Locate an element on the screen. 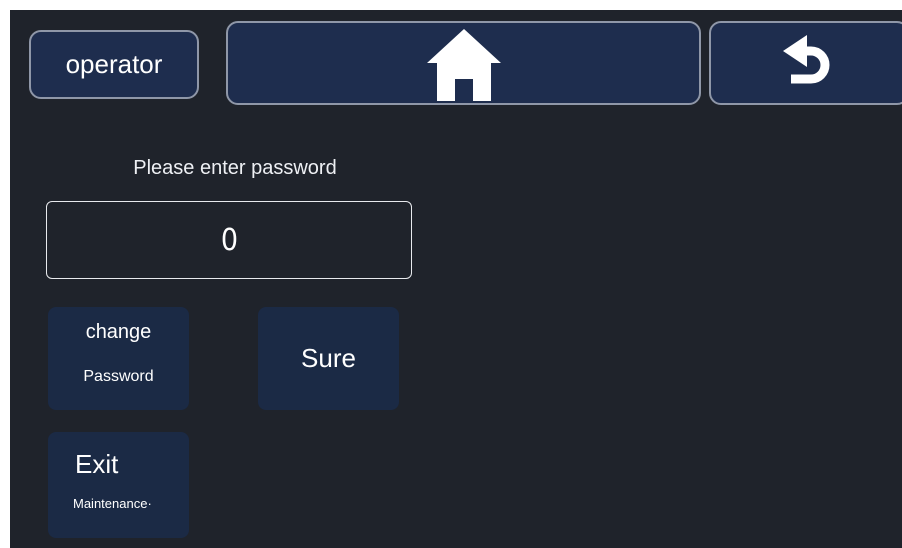 The width and height of the screenshot is (902, 548). change-password-label-line1: change is located at coordinates (118, 332).